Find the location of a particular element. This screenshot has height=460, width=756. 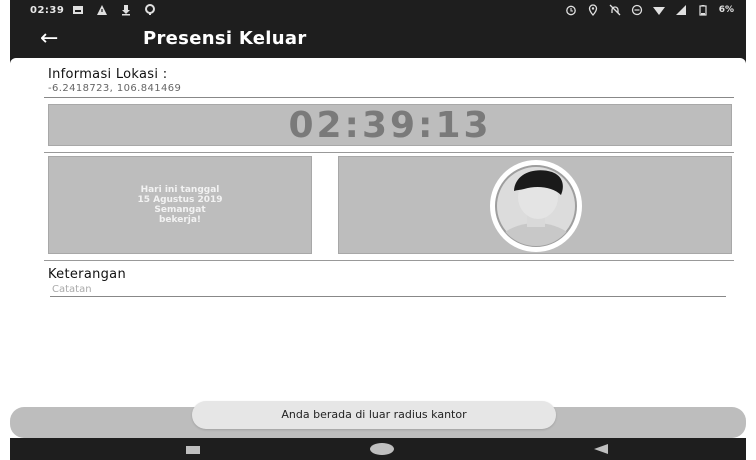

location-icon is located at coordinates (592, 10).